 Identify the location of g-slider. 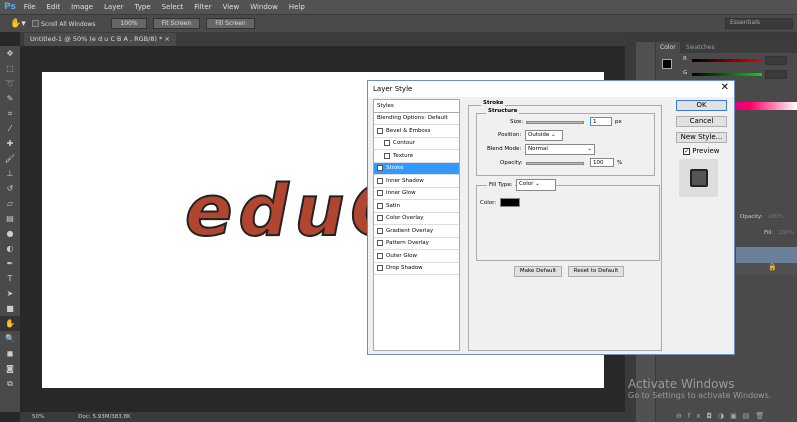
(727, 74).